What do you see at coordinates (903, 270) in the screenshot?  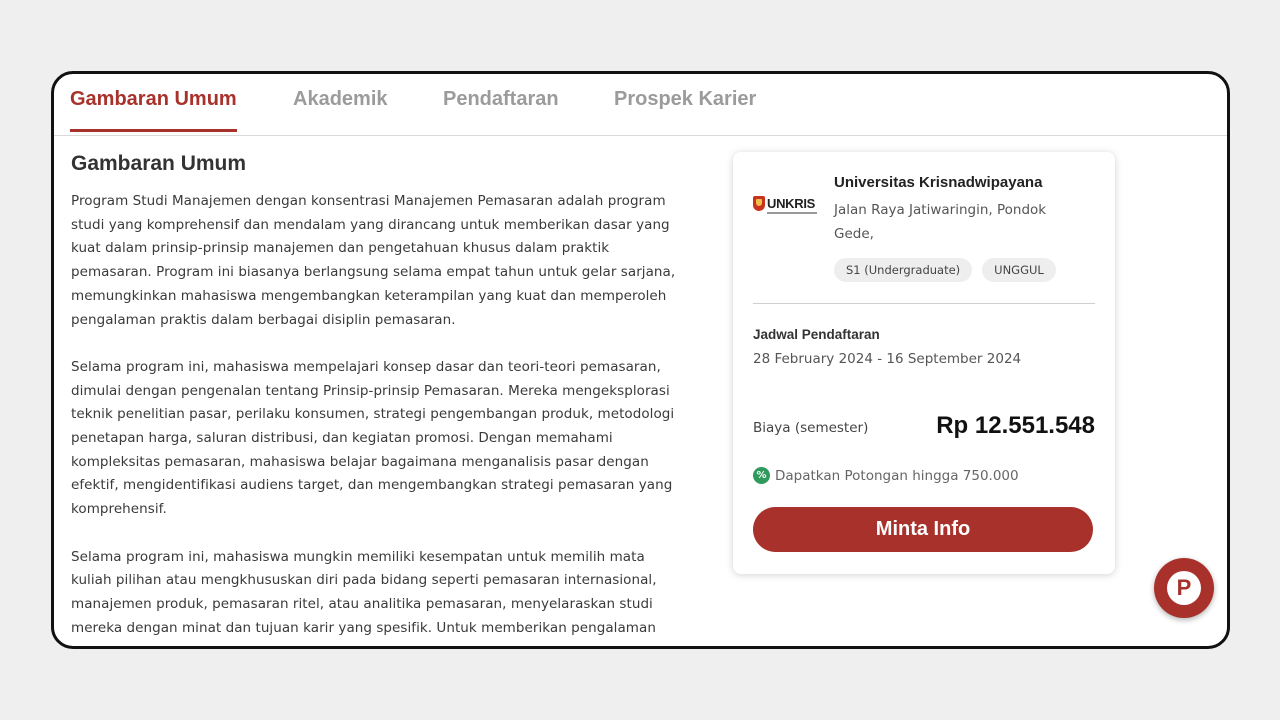 I see `degree-badge: S1 (Undergraduate)` at bounding box center [903, 270].